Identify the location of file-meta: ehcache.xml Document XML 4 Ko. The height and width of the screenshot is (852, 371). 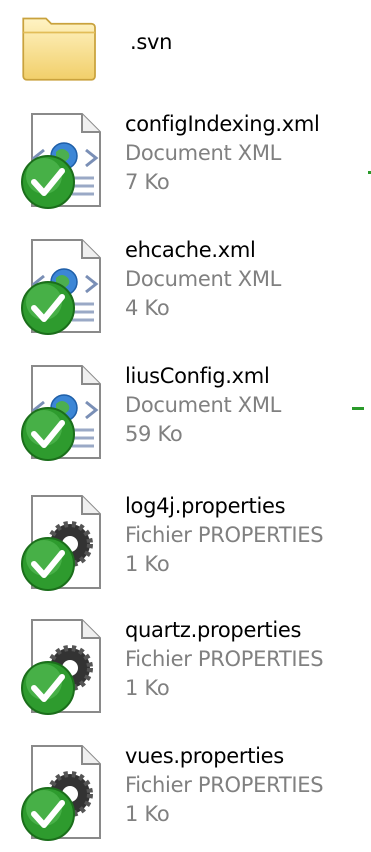
(203, 279).